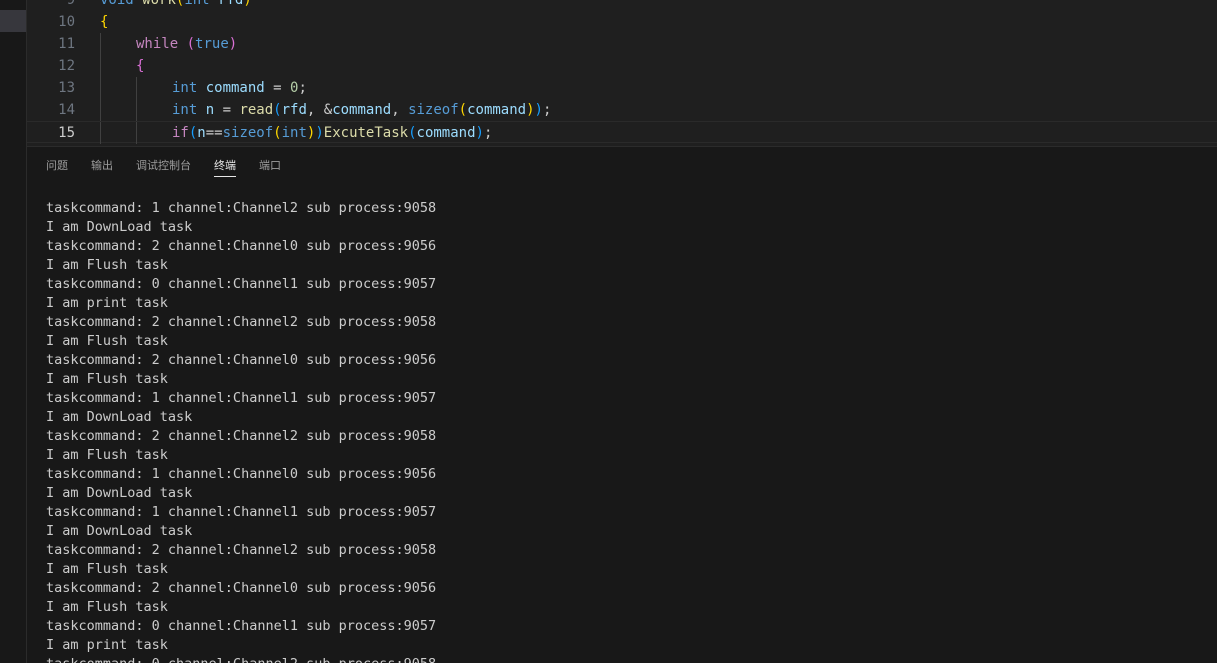 This screenshot has width=1217, height=663. What do you see at coordinates (622, 44) in the screenshot?
I see `code-line: 11 while (true)` at bounding box center [622, 44].